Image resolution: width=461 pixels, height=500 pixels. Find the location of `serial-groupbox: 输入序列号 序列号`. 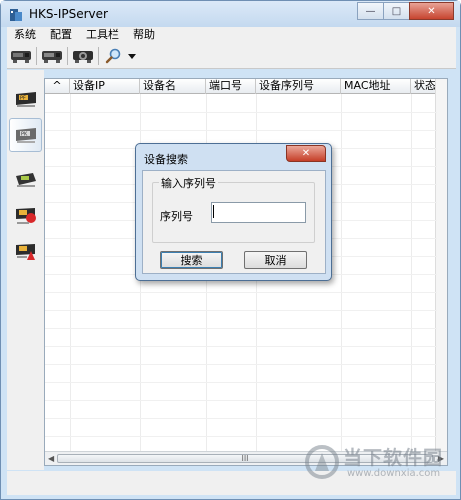

serial-groupbox: 输入序列号 序列号 is located at coordinates (233, 209).